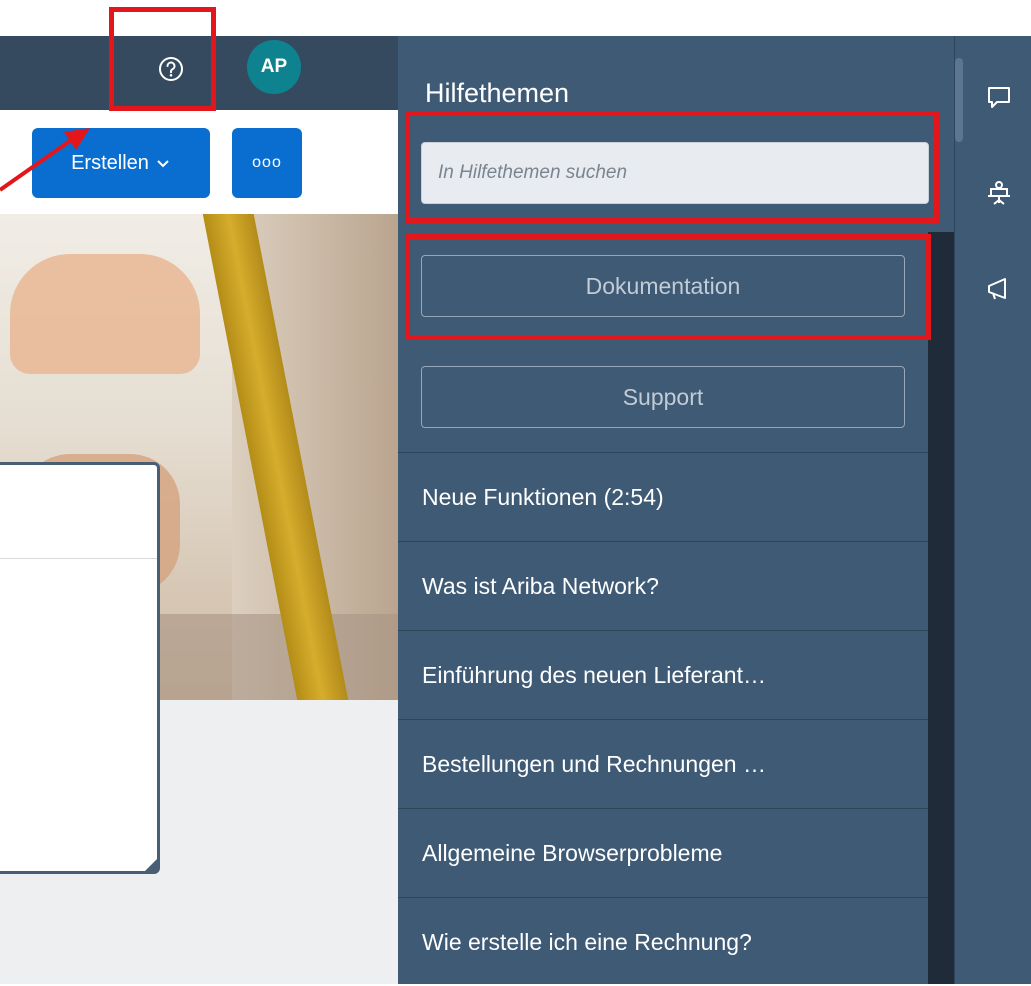 The image size is (1031, 986). I want to click on megaphone-icon, so click(997, 289).